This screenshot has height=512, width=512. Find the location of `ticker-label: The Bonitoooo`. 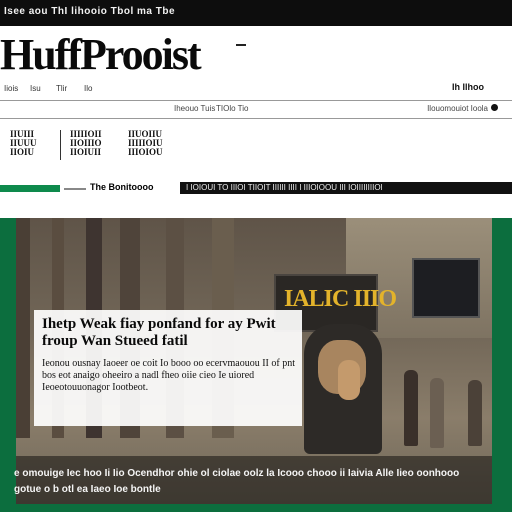

ticker-label: The Bonitoooo is located at coordinates (121, 187).